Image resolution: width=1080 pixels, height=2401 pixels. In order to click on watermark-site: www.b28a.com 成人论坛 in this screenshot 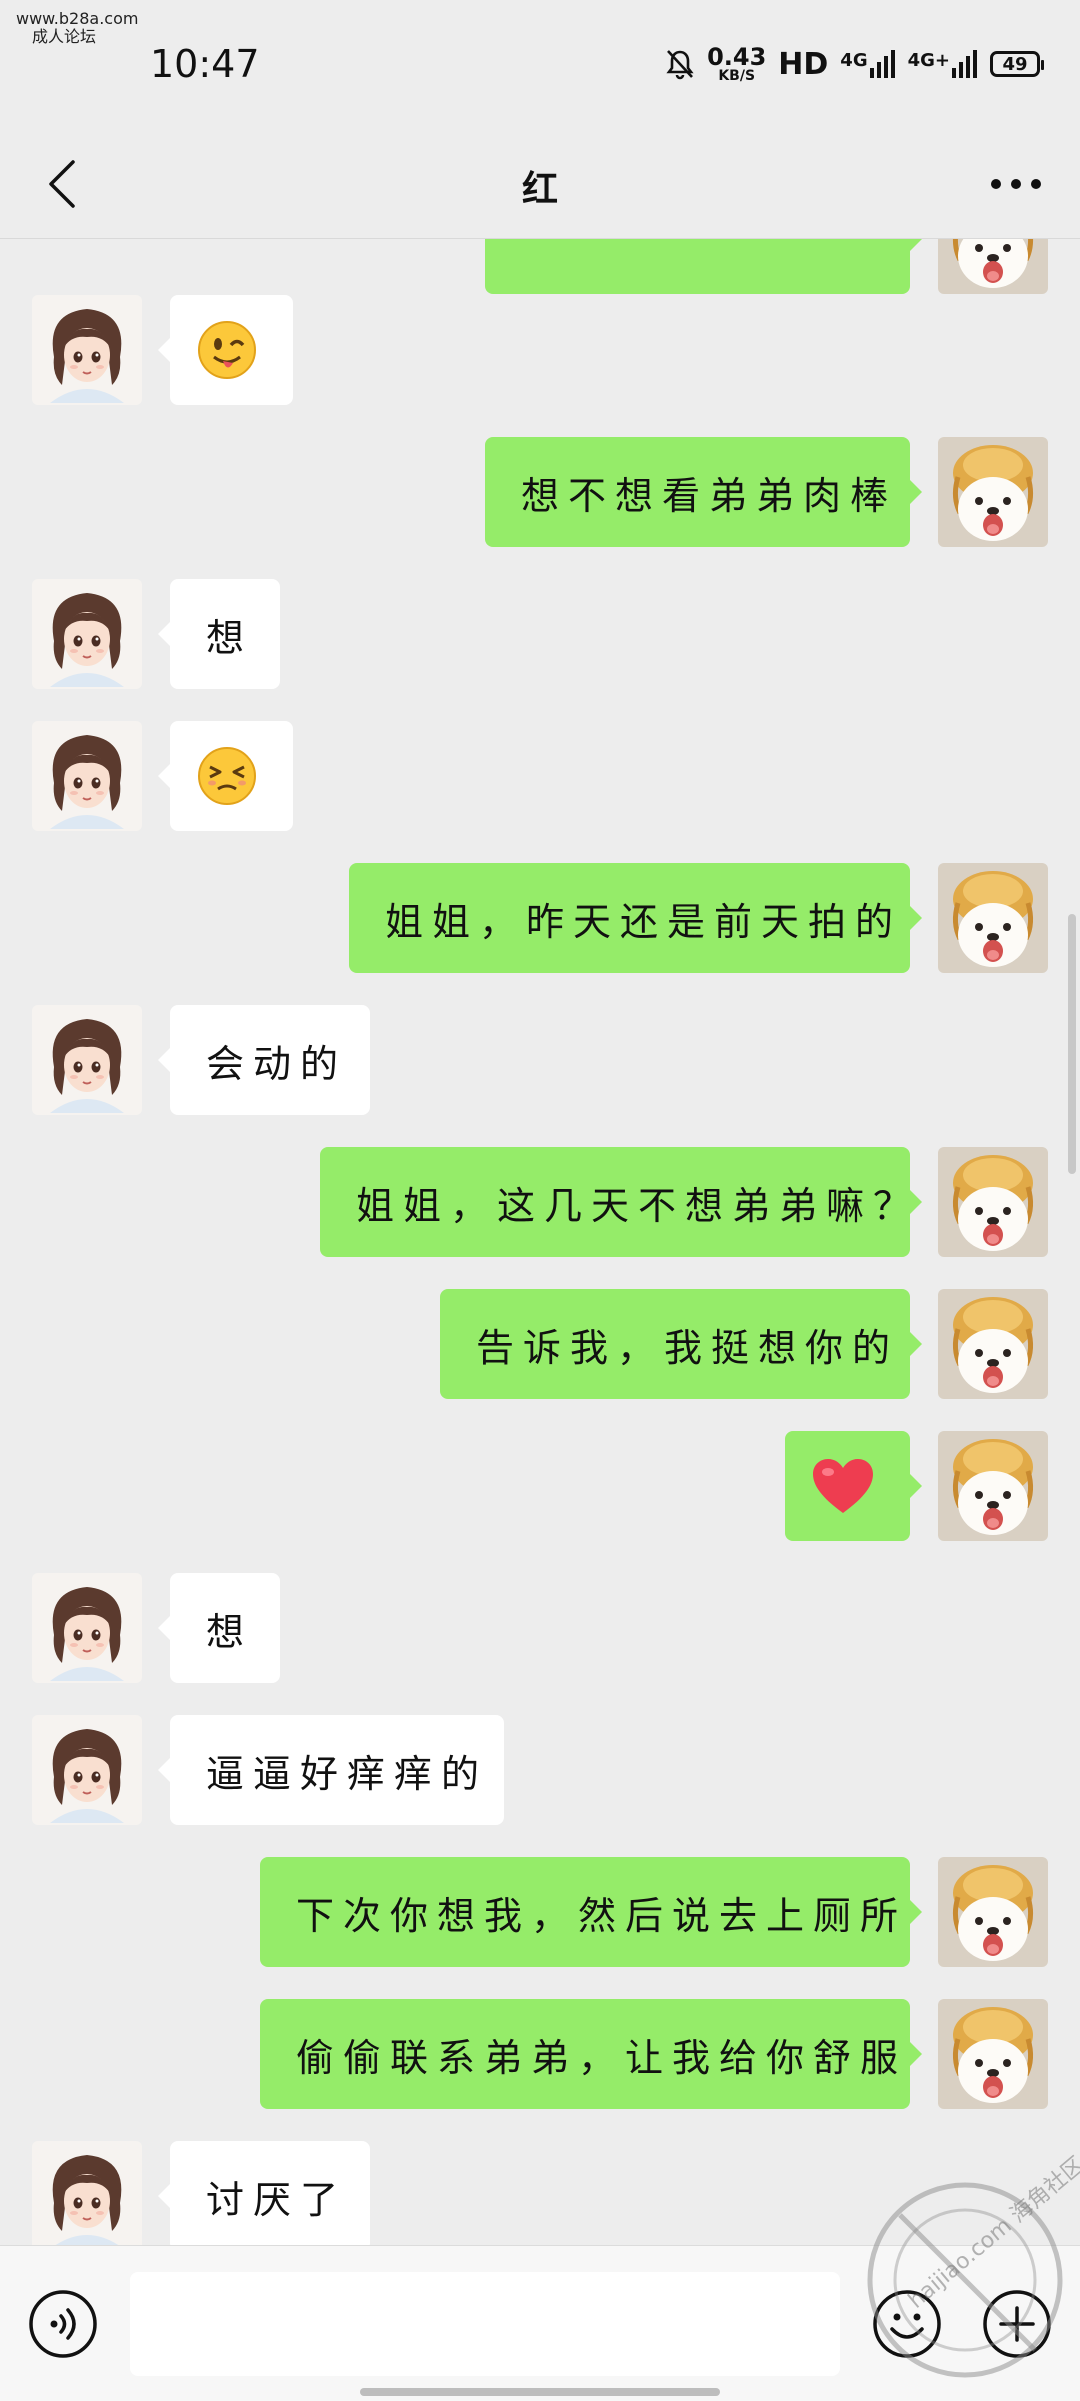, I will do `click(77, 28)`.